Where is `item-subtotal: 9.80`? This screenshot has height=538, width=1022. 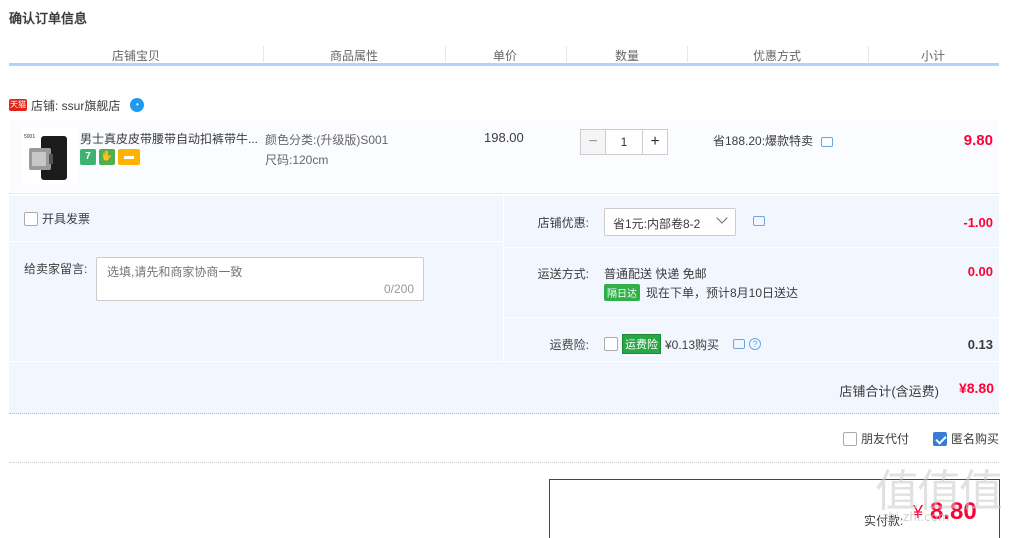 item-subtotal: 9.80 is located at coordinates (978, 140).